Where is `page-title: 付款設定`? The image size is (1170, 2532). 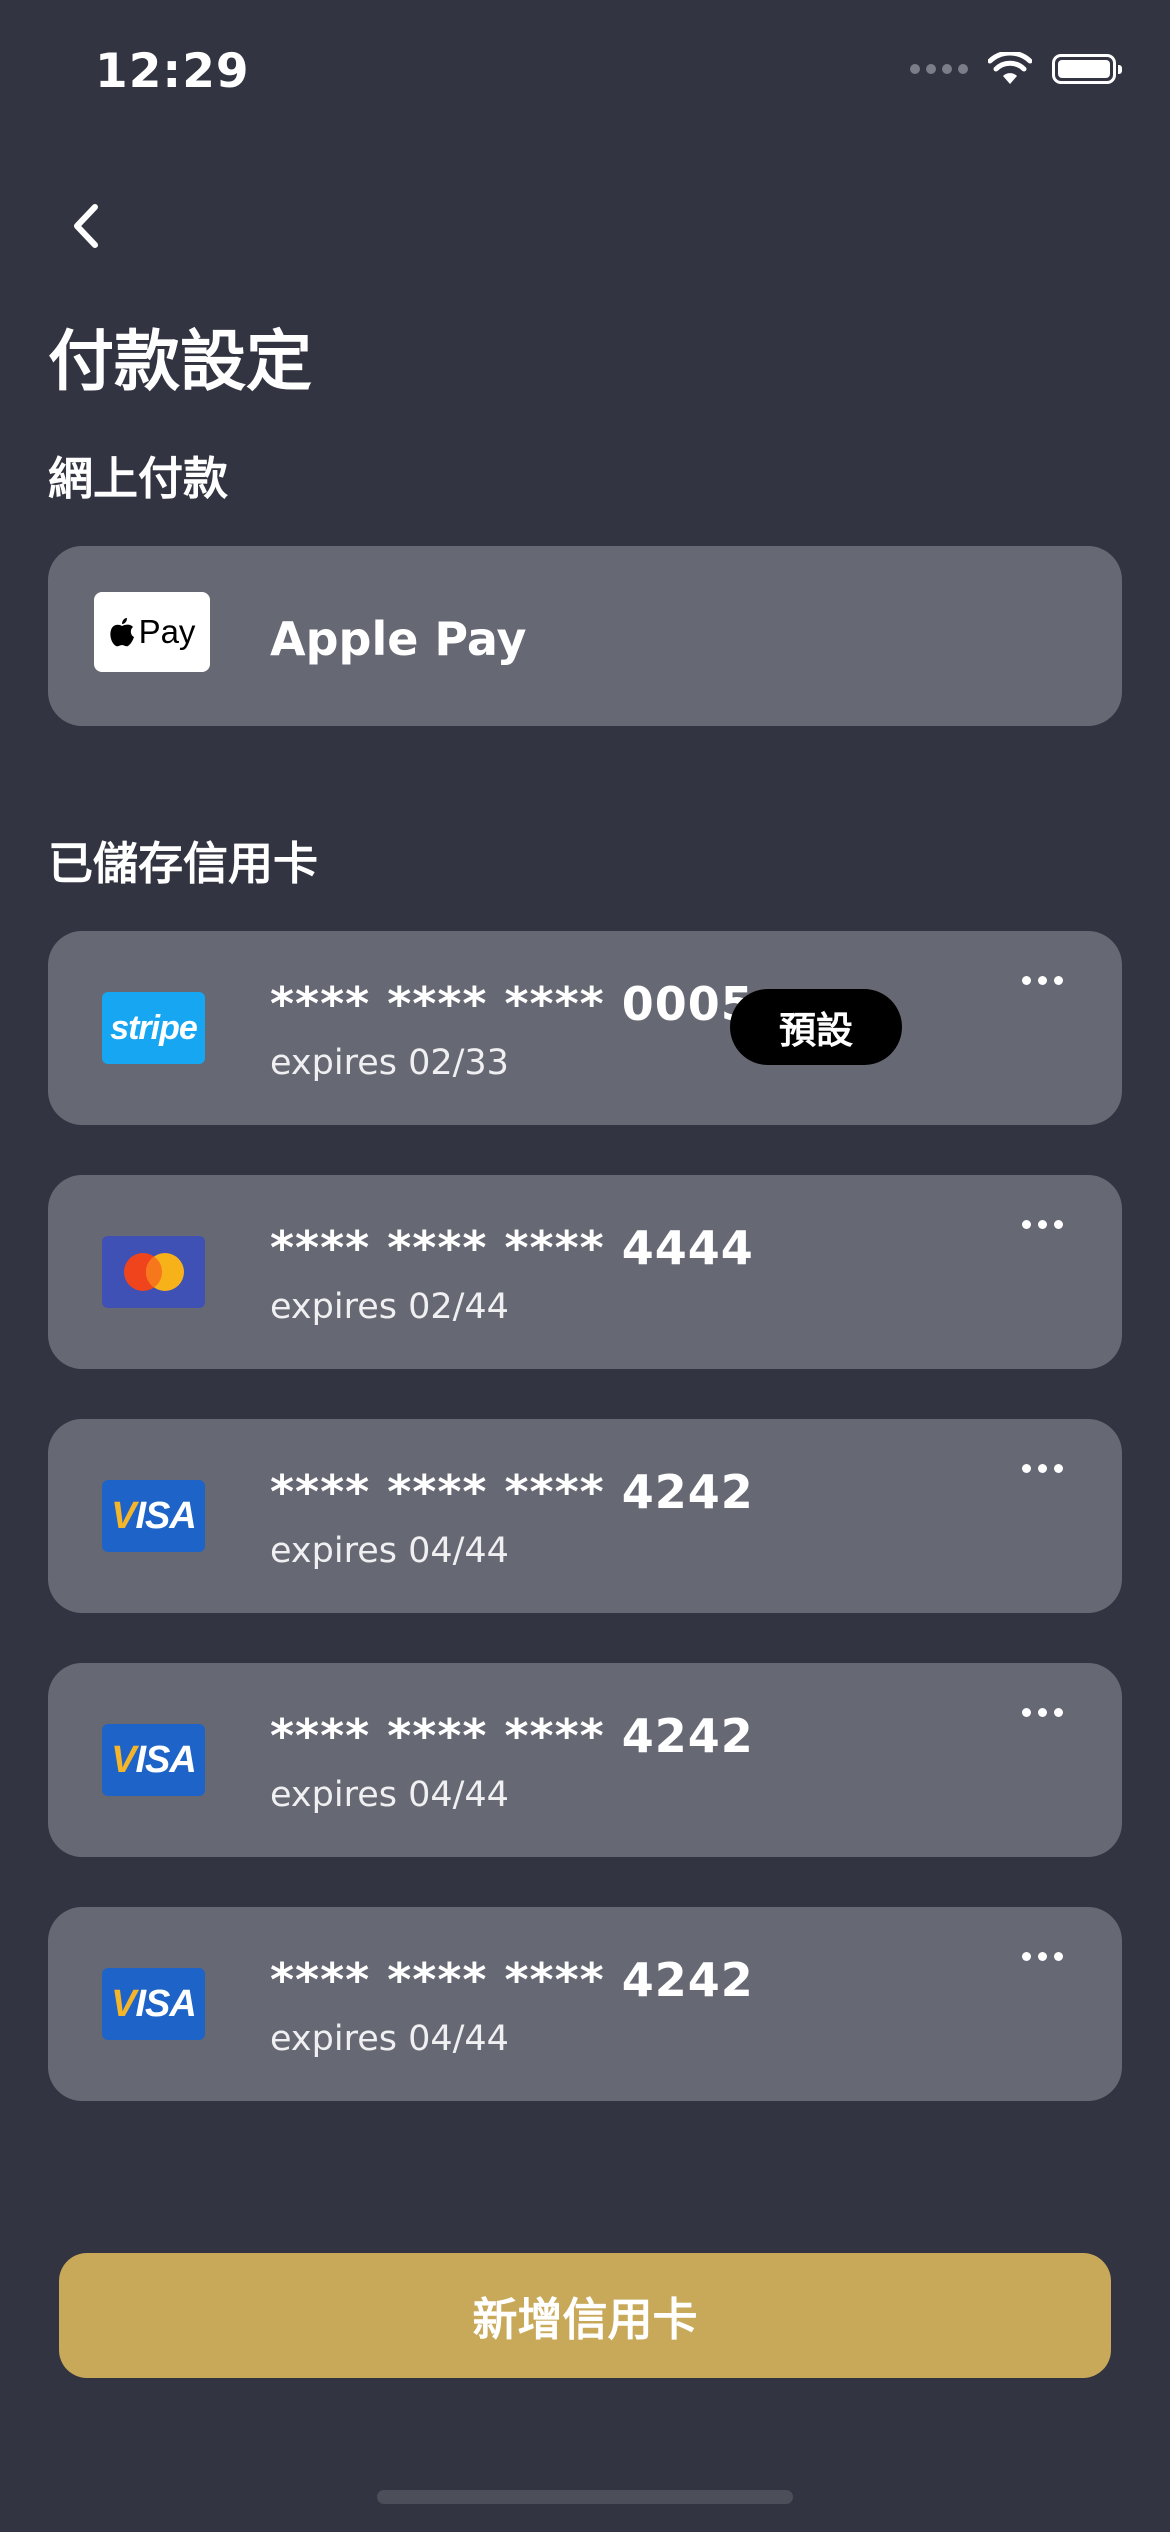
page-title: 付款設定 is located at coordinates (180, 361).